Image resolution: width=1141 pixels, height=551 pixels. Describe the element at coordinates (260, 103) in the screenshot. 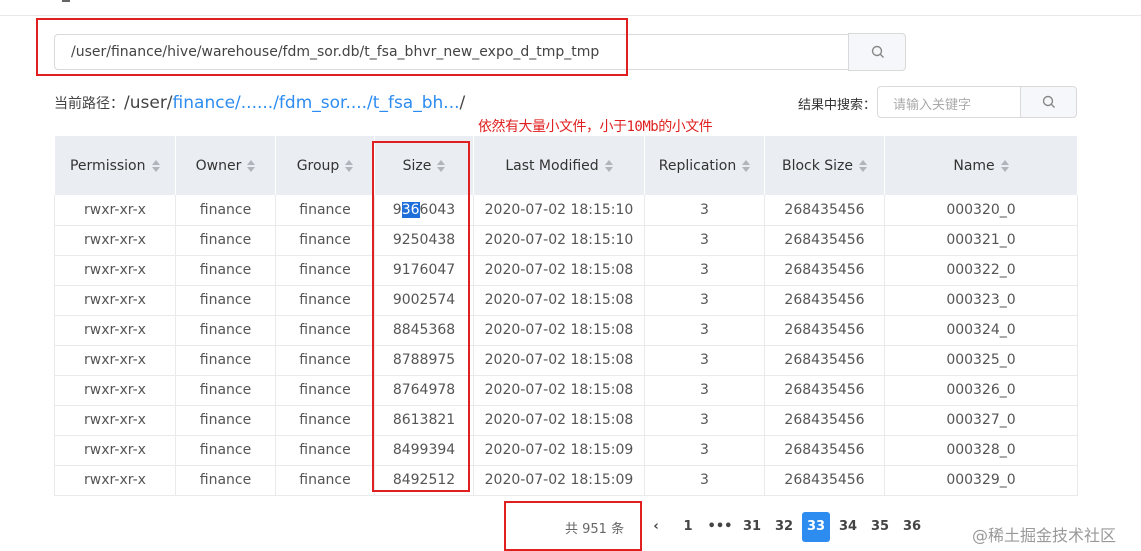

I see `breadcrumb-item-ellipsis: ....../` at that location.